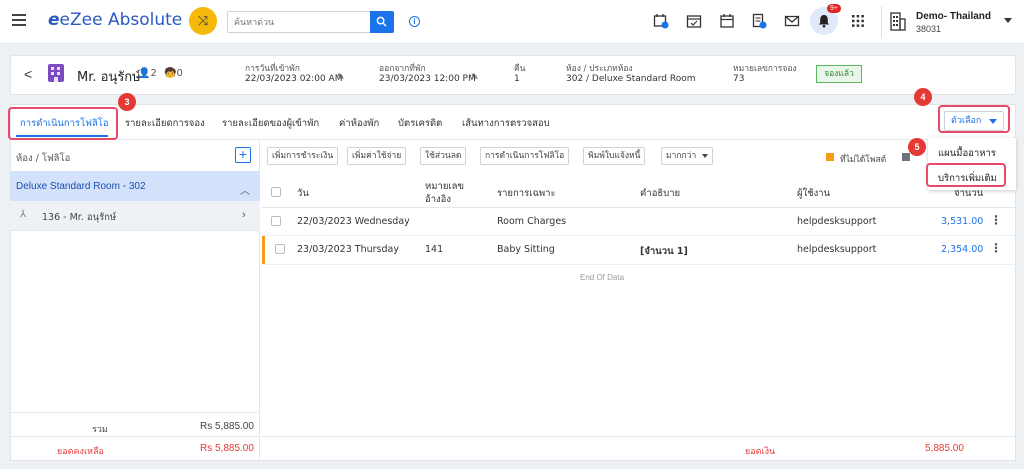 This screenshot has height=469, width=1024. I want to click on panel-title: ห้อง / โฟลิโอ, so click(43, 158).